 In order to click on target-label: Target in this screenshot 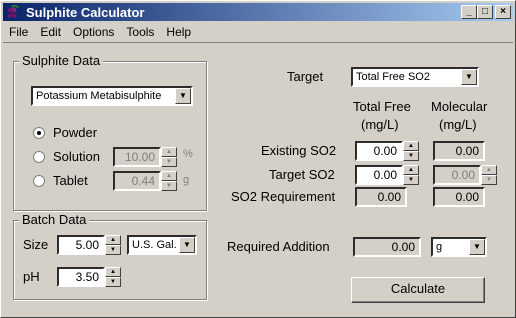, I will do `click(305, 76)`.